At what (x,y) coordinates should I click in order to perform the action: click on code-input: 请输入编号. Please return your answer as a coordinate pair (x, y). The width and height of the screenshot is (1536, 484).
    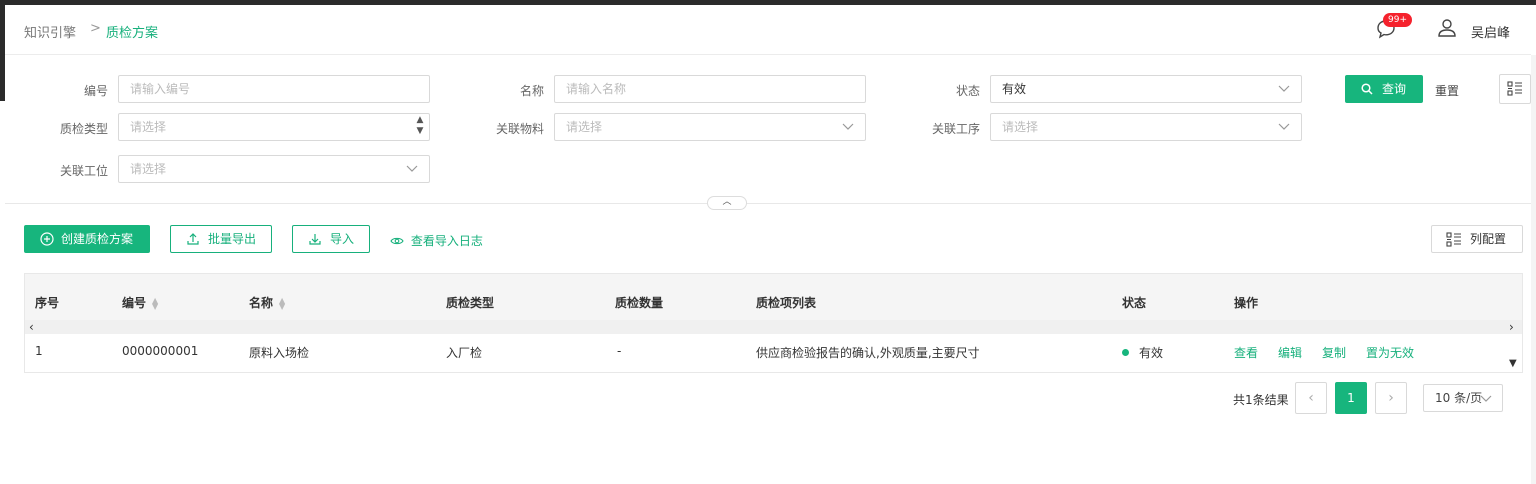
    Looking at the image, I should click on (274, 89).